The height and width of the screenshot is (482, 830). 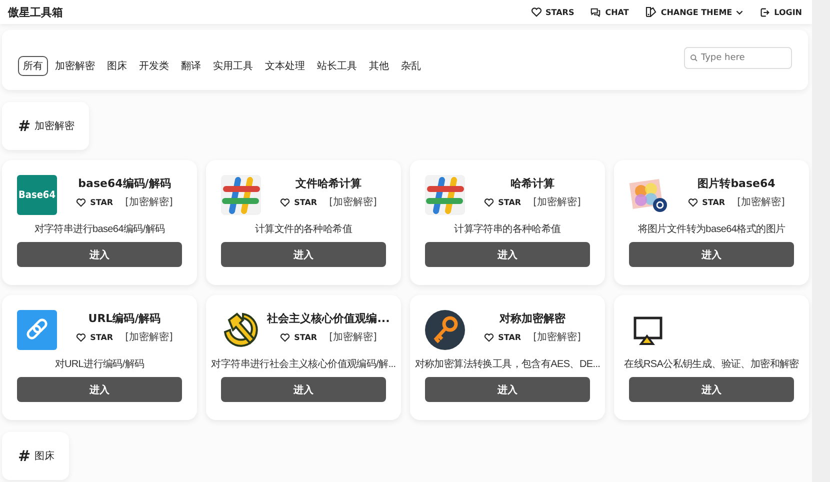 What do you see at coordinates (532, 183) in the screenshot?
I see `tool-title: 哈希计算` at bounding box center [532, 183].